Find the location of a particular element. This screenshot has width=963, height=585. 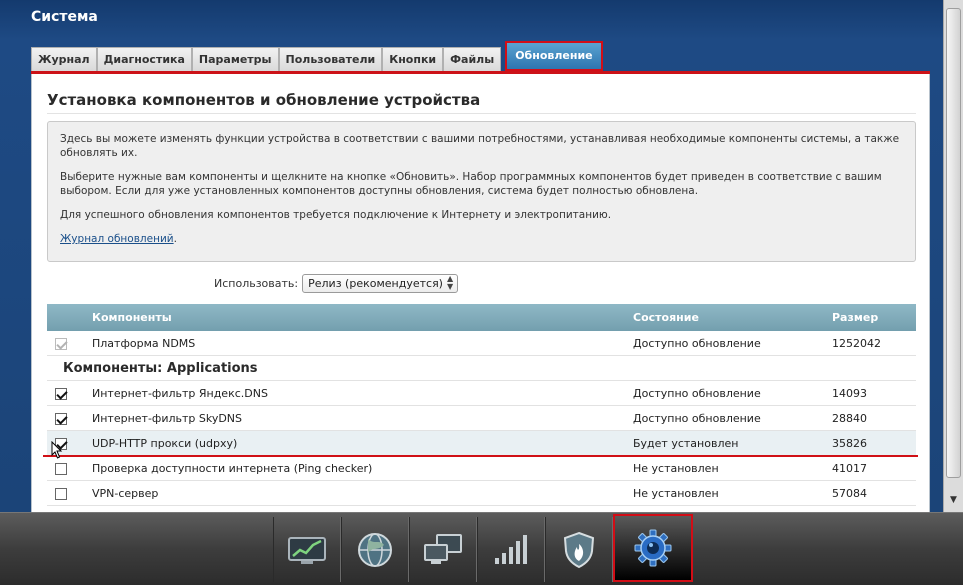

dock-wifi-button is located at coordinates (511, 549).